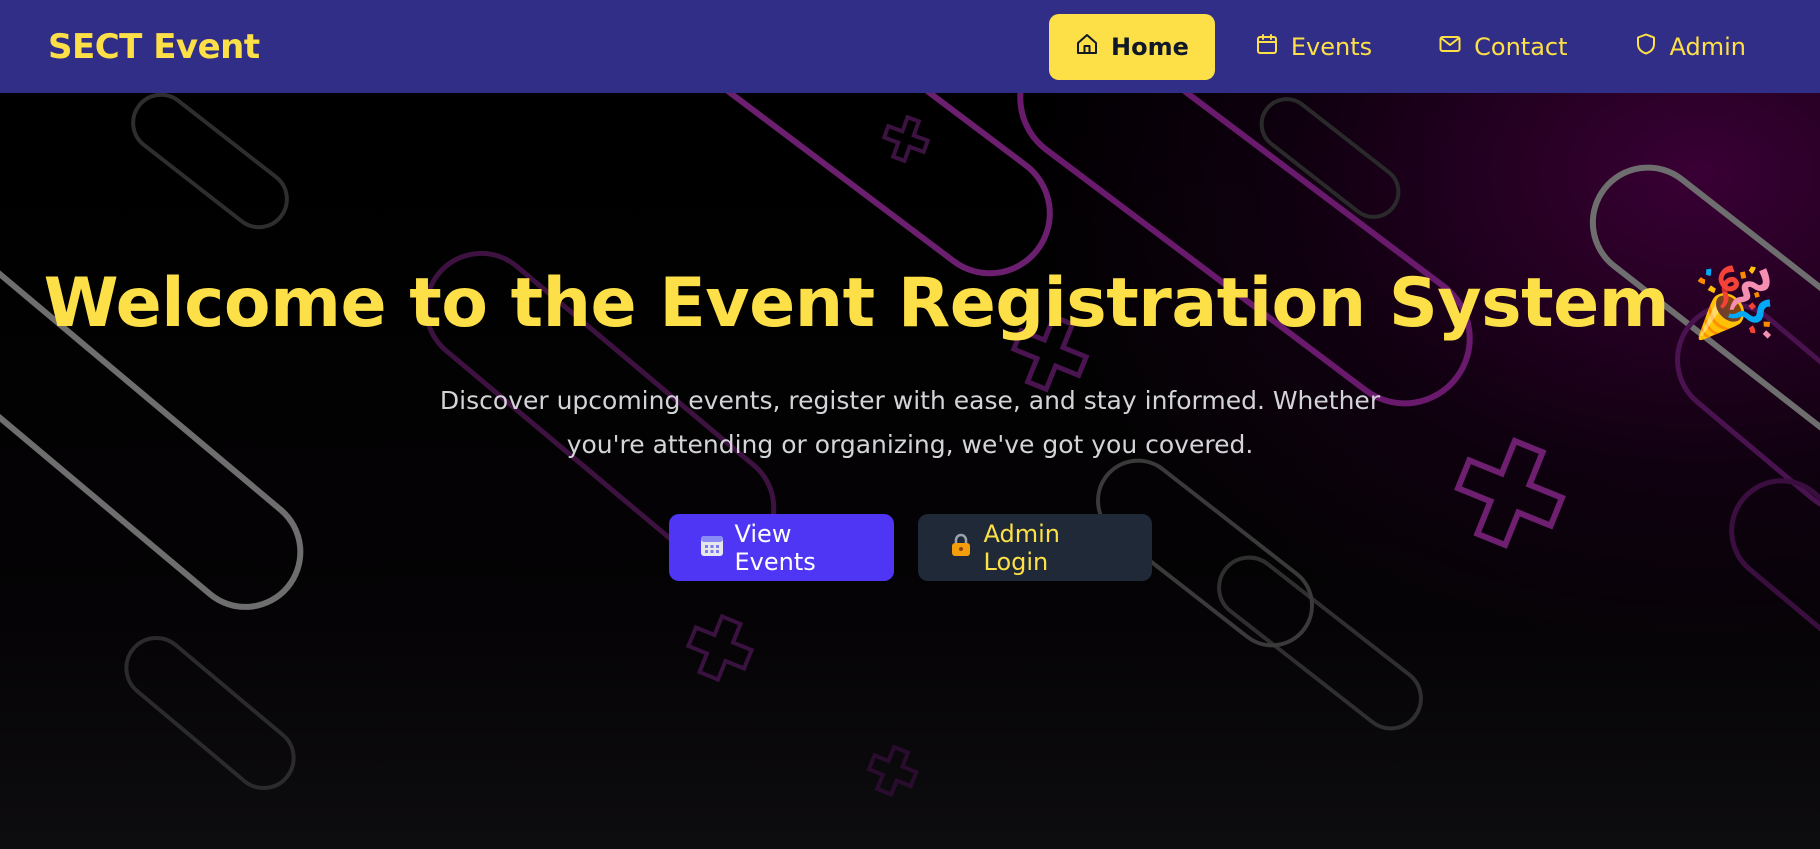 This screenshot has height=849, width=1820. I want to click on nav-admin: Admin, so click(1690, 47).